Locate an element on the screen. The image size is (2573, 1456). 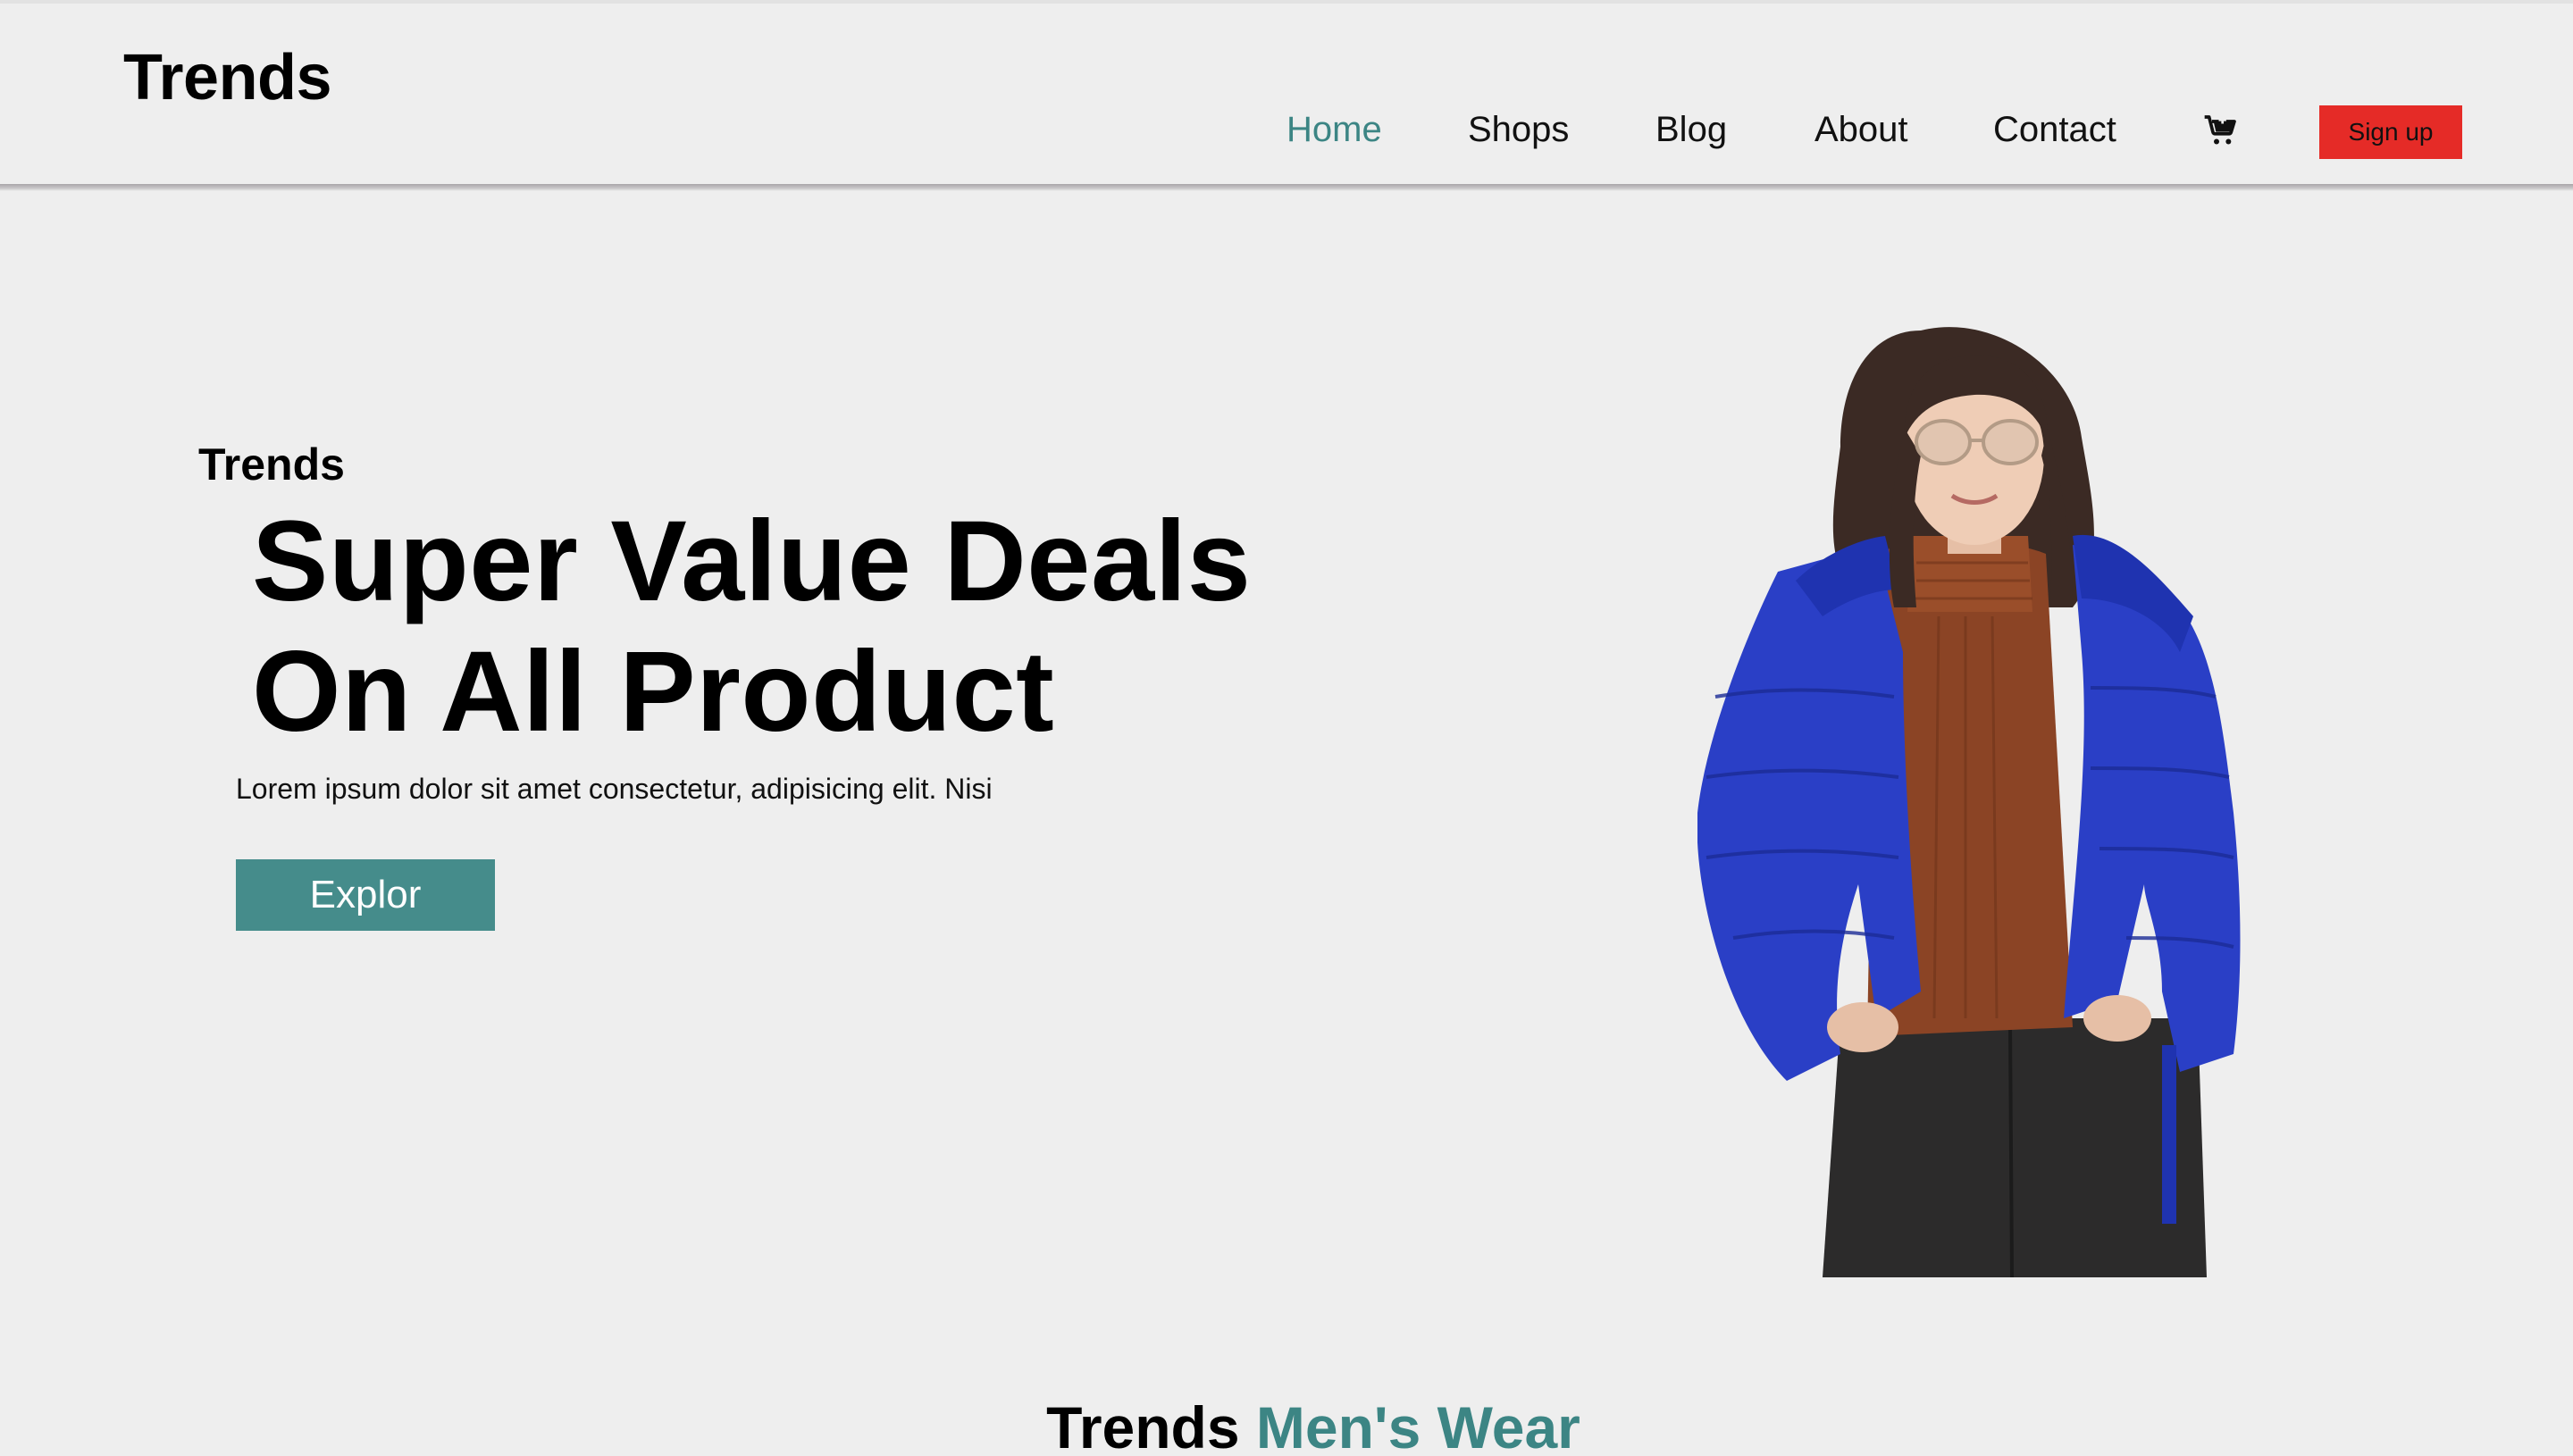
nav-about: About is located at coordinates (1862, 129).